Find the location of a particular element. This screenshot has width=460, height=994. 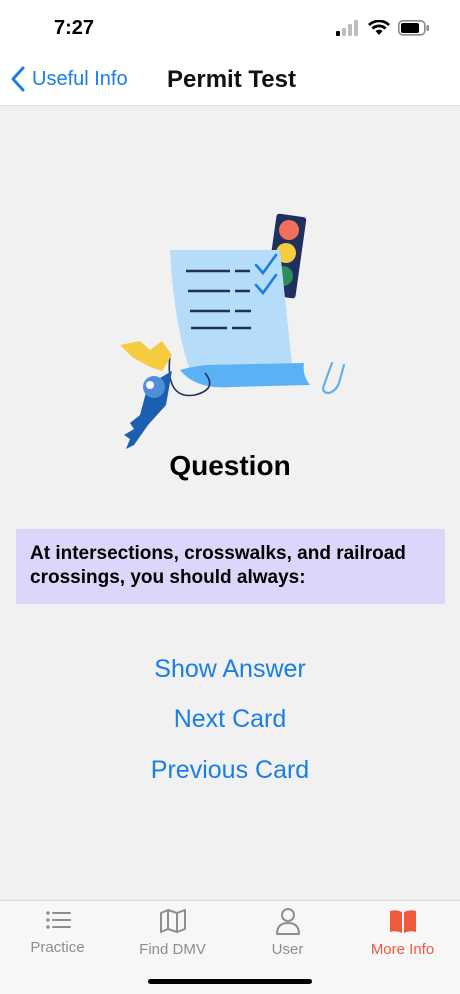

back-button-label: Useful Info is located at coordinates (80, 78).